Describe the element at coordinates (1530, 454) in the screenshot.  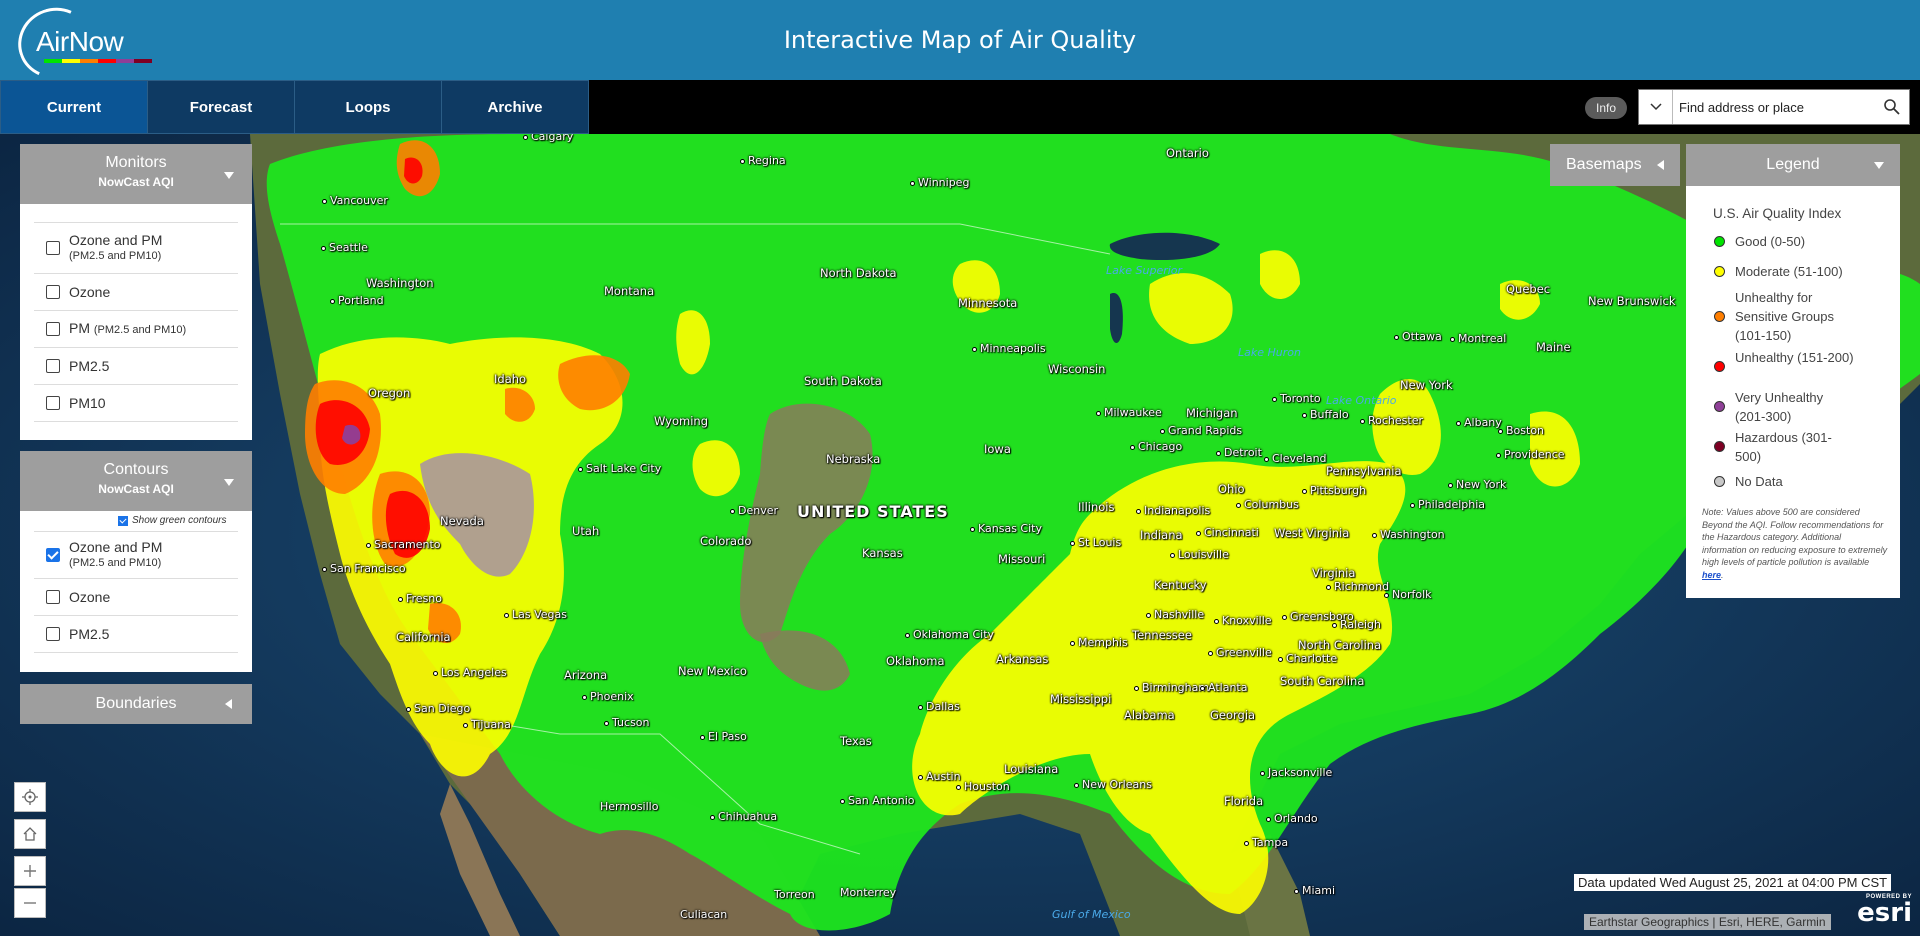
I see `city-label: Providence` at that location.